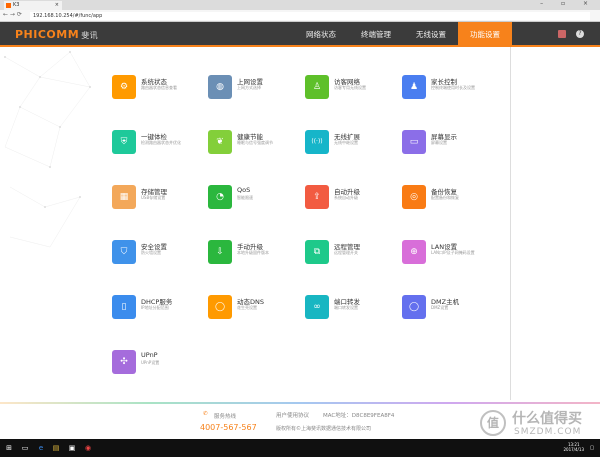  I want to click on user-agreement-link: 用户使用协议, so click(292, 415).